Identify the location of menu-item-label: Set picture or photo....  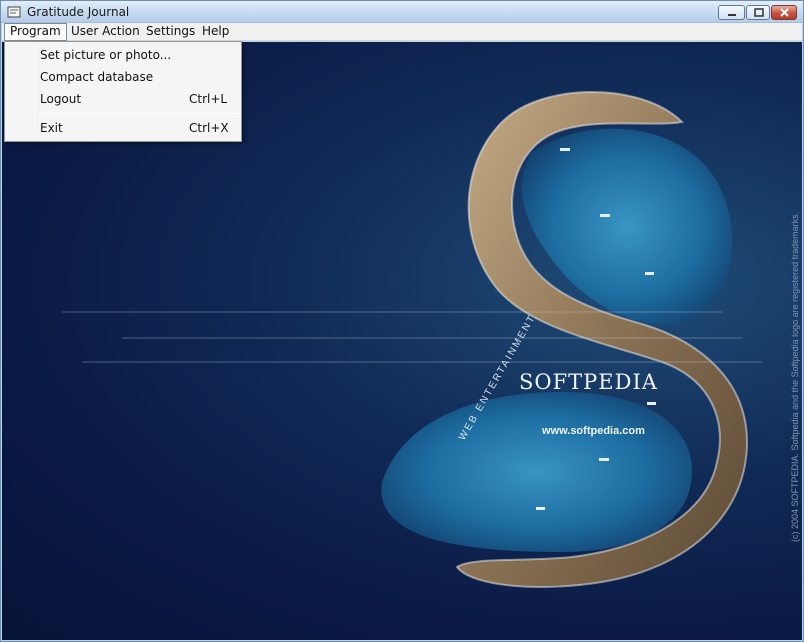
(106, 55).